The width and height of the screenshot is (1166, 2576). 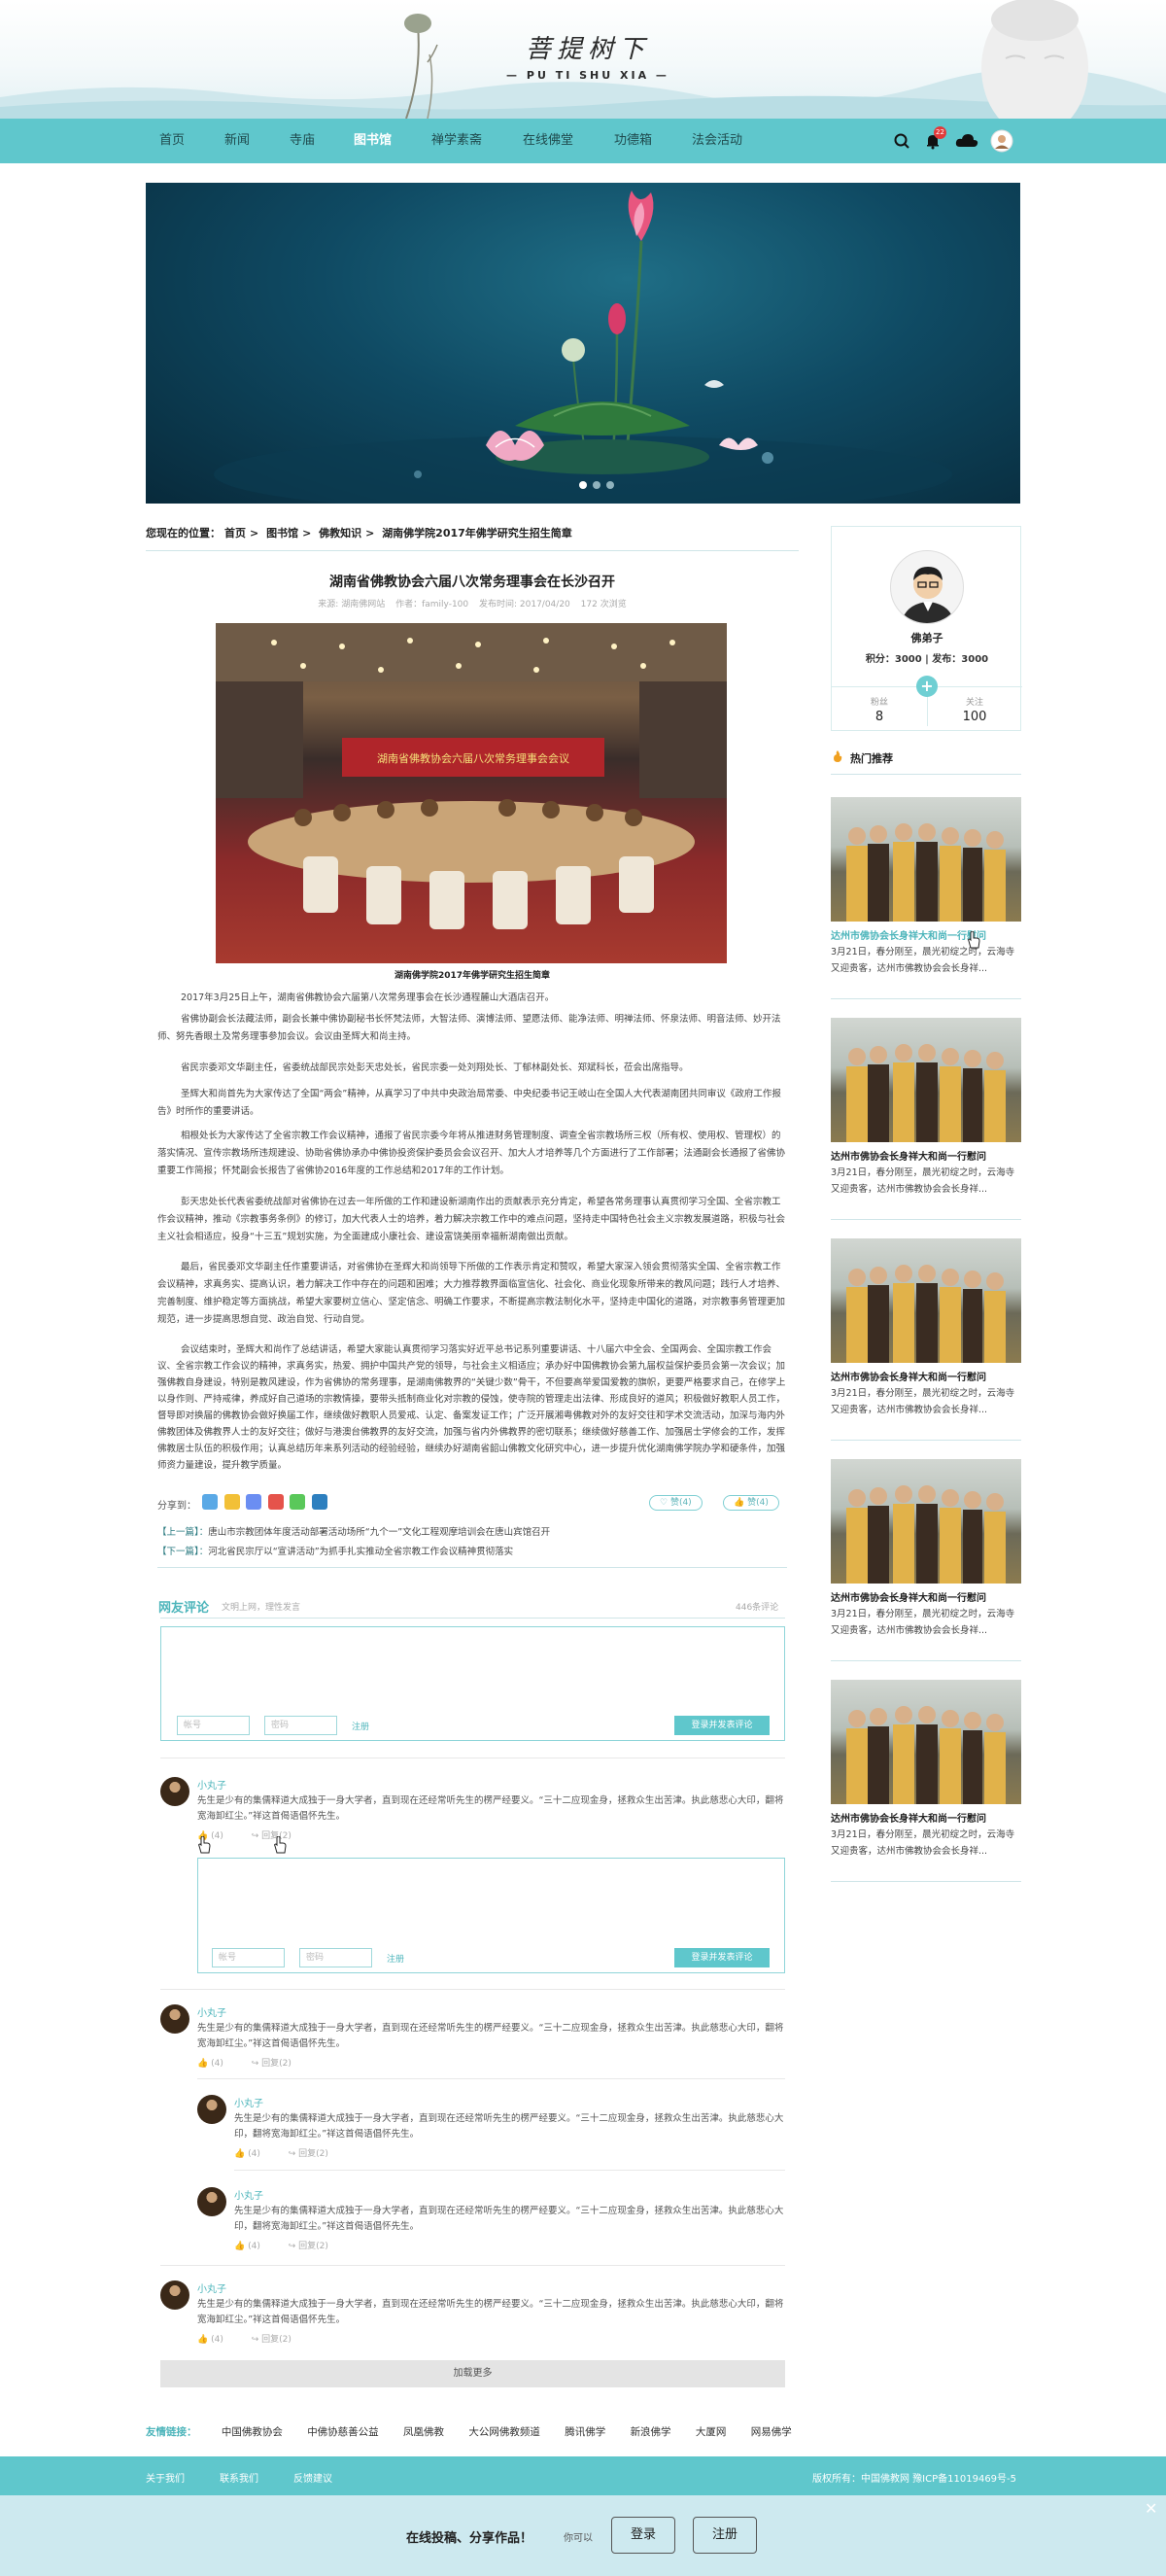 I want to click on footer-link-contact: 联系我们, so click(x=239, y=2478).